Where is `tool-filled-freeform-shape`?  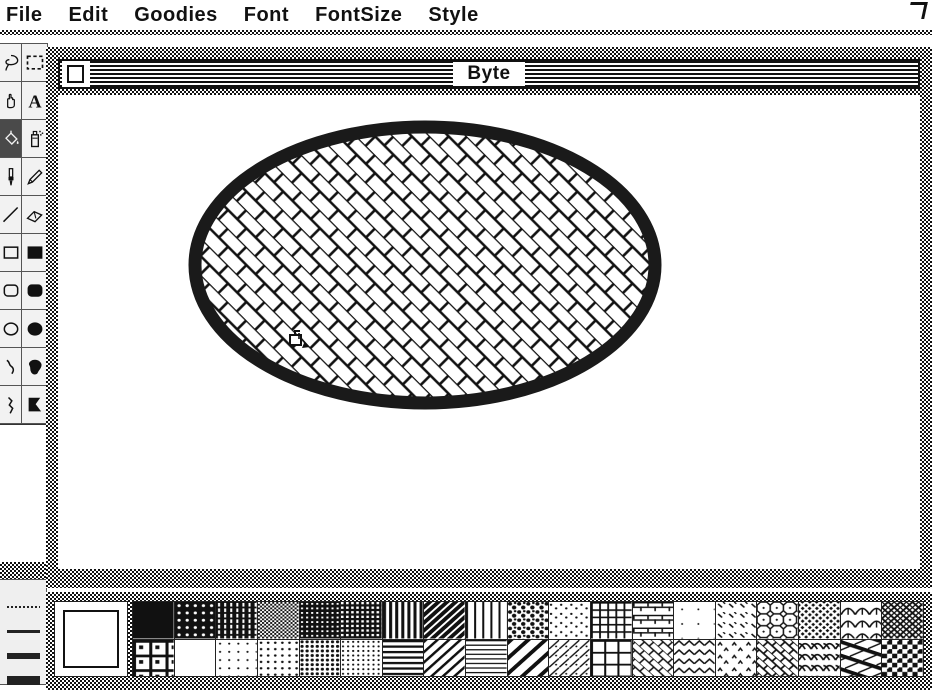 tool-filled-freeform-shape is located at coordinates (34, 366).